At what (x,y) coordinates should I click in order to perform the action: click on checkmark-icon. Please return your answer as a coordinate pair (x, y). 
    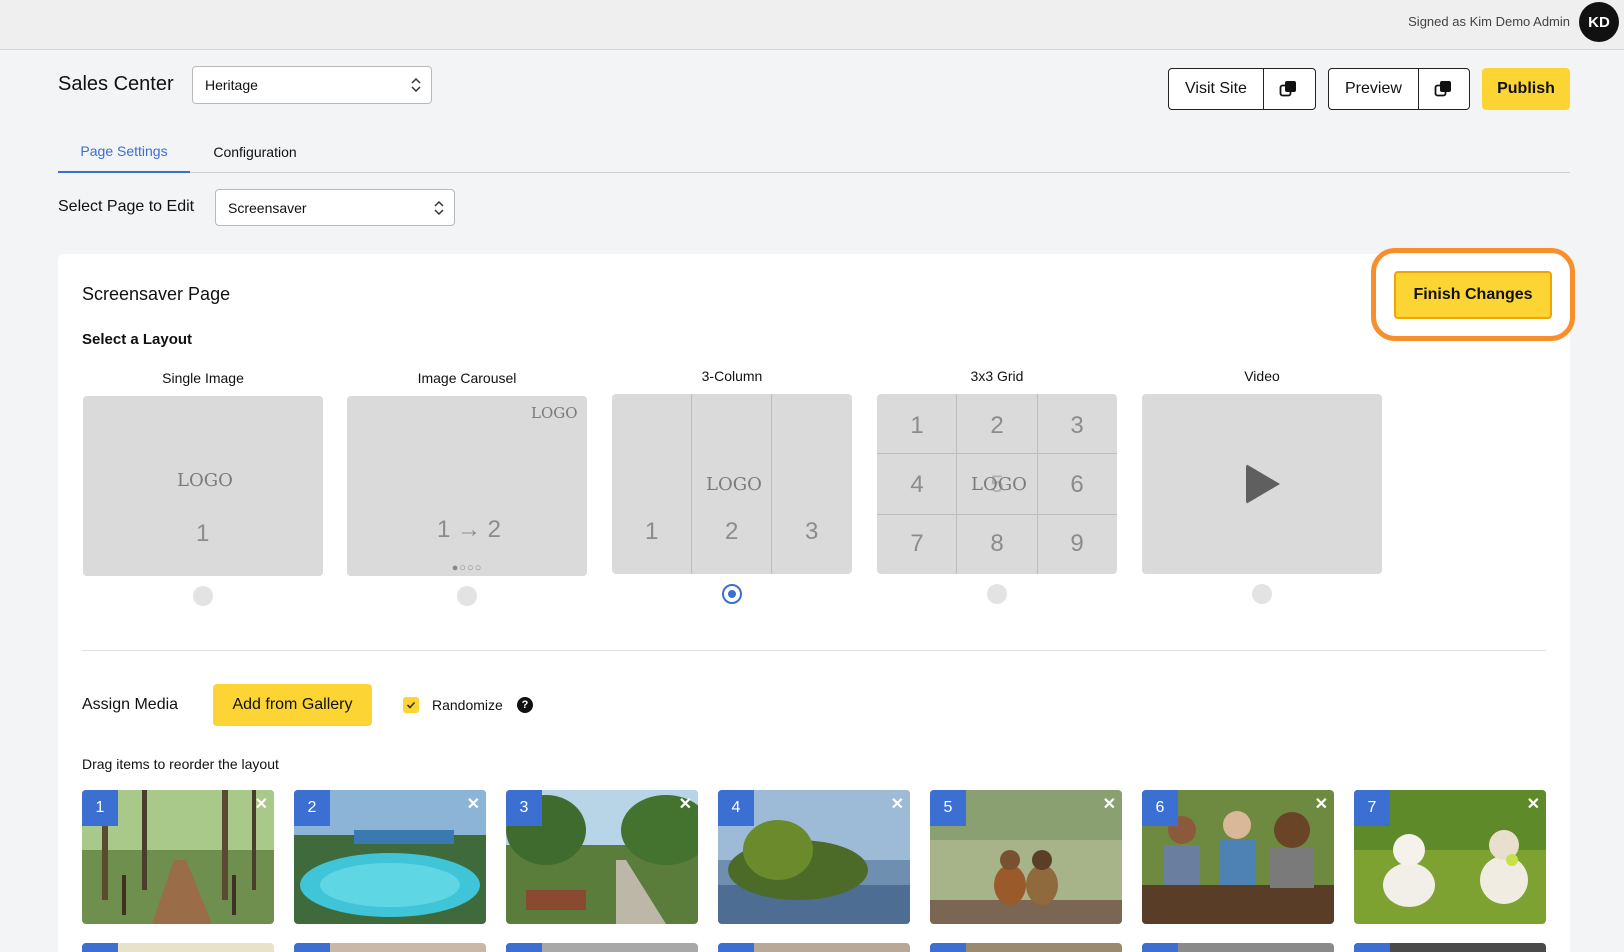
    Looking at the image, I should click on (411, 705).